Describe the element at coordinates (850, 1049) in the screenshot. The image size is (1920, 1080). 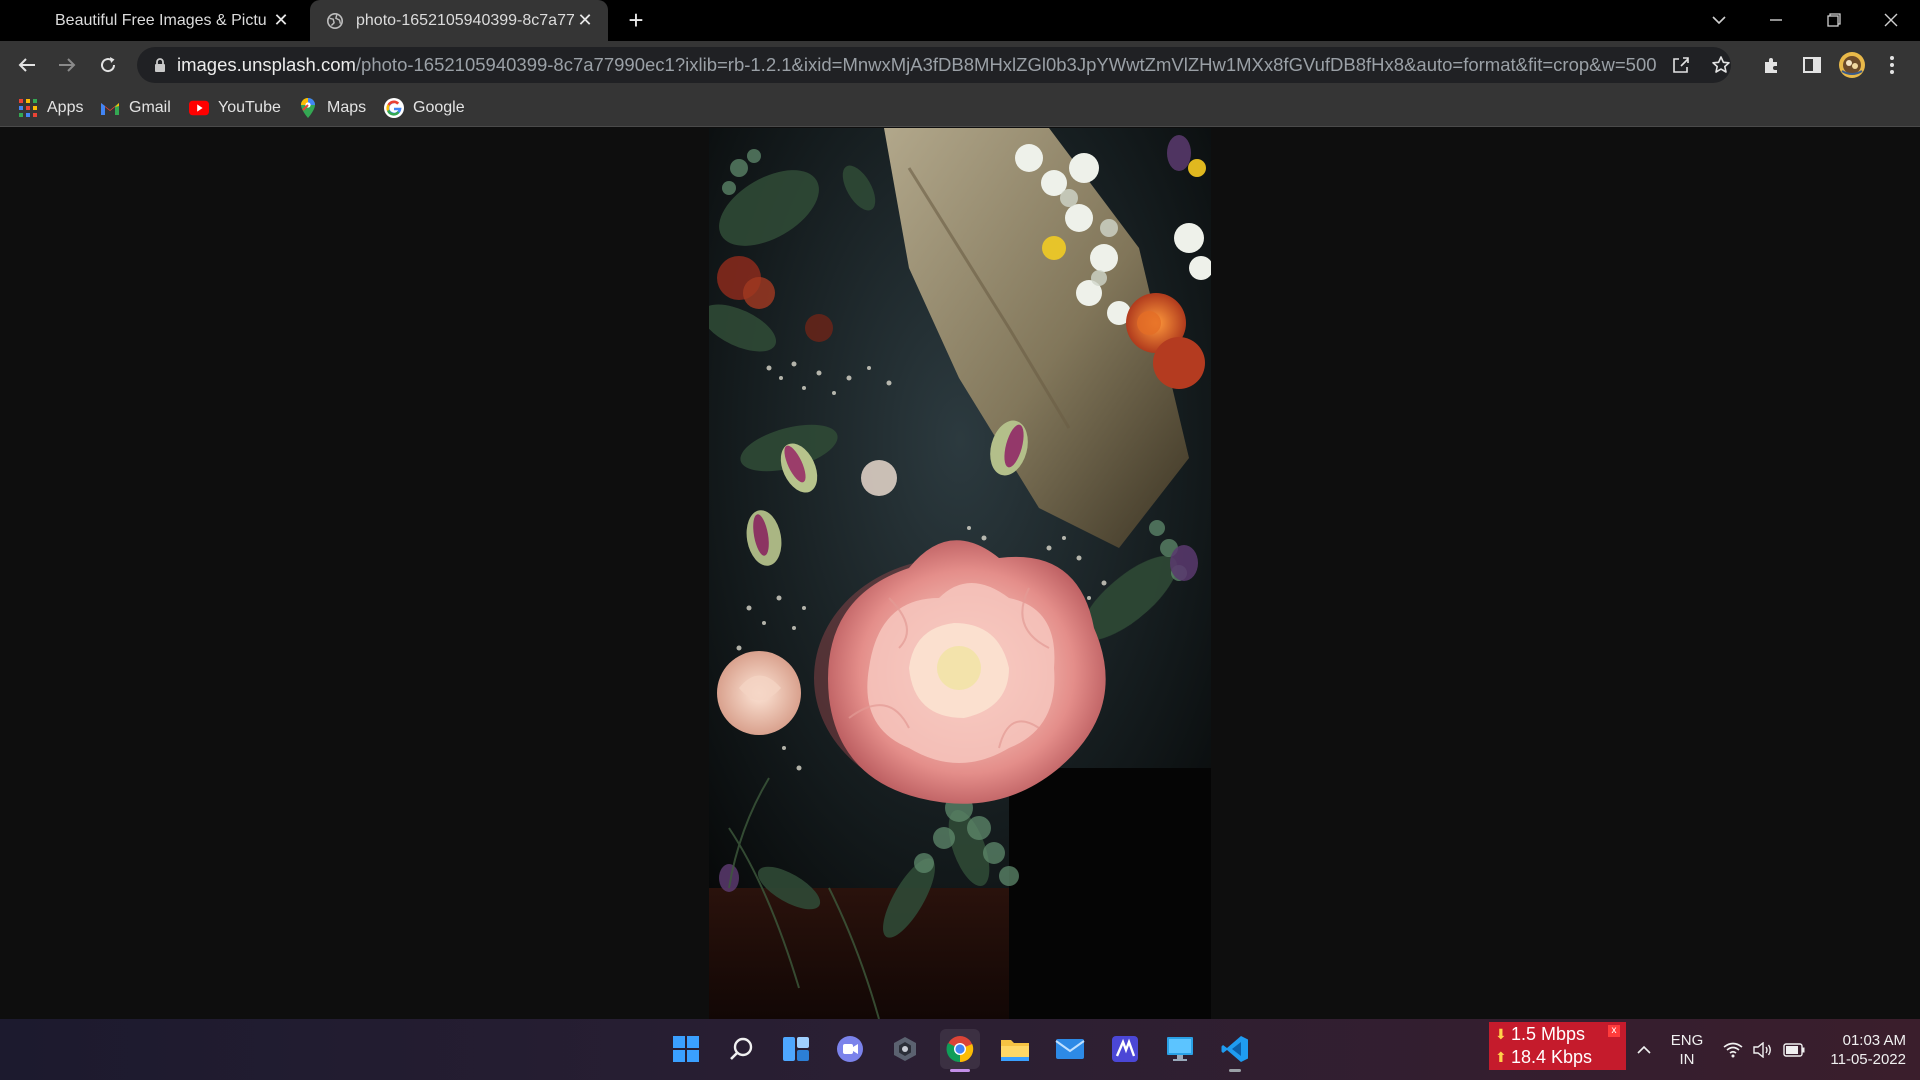
I see `chat-icon` at that location.